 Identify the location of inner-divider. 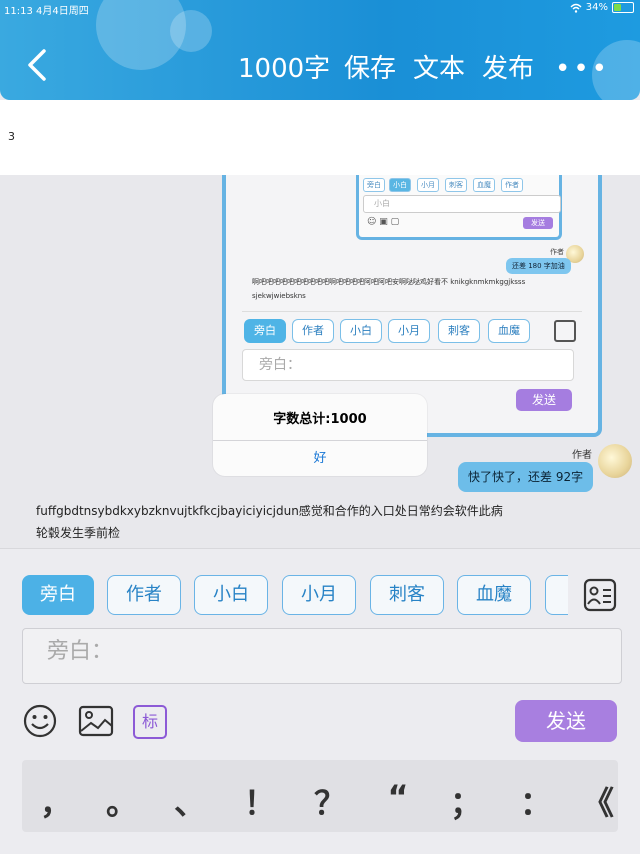
(412, 311).